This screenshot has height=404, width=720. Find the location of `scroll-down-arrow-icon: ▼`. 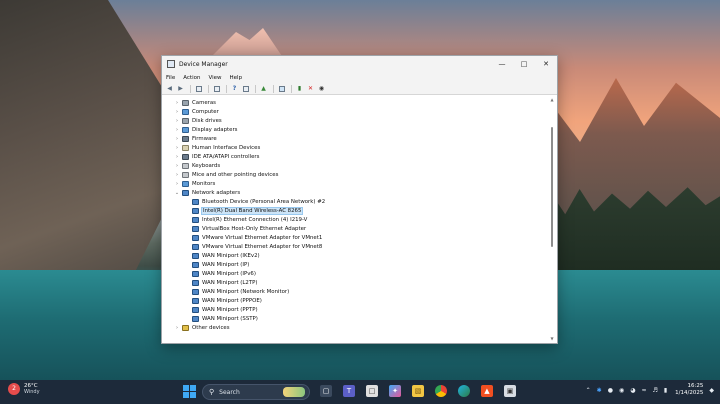

scroll-down-arrow-icon: ▼ is located at coordinates (552, 339).